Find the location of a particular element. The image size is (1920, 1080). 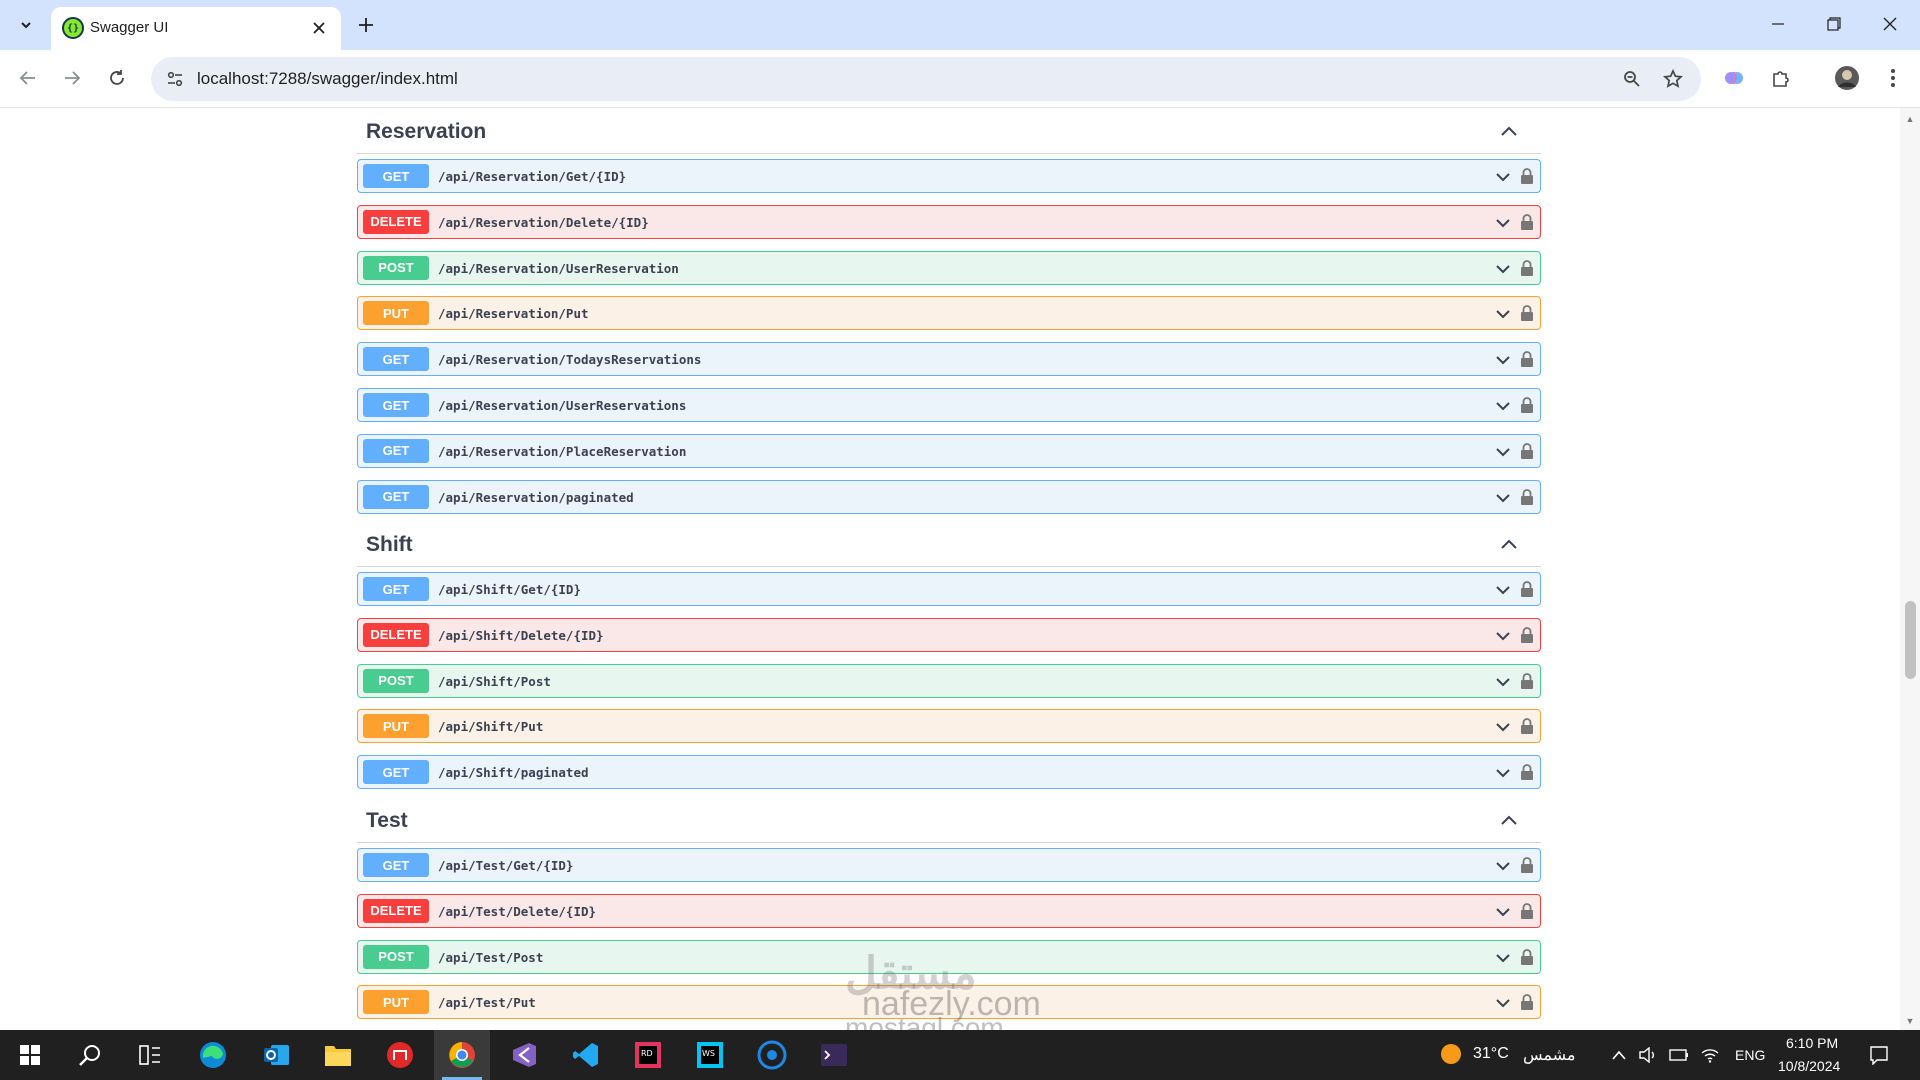

scroll-down-arrow-icon: ▼ is located at coordinates (1910, 1022).